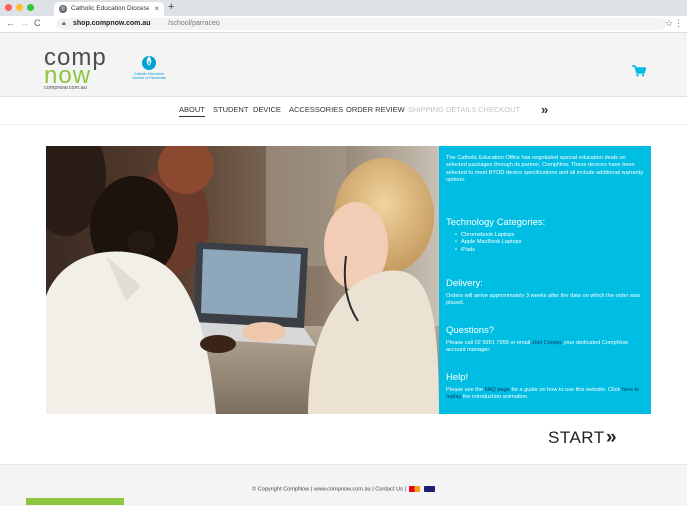 Image resolution: width=687 pixels, height=506 pixels. What do you see at coordinates (194, 23) in the screenshot?
I see `url-path: /school/parraceo` at bounding box center [194, 23].